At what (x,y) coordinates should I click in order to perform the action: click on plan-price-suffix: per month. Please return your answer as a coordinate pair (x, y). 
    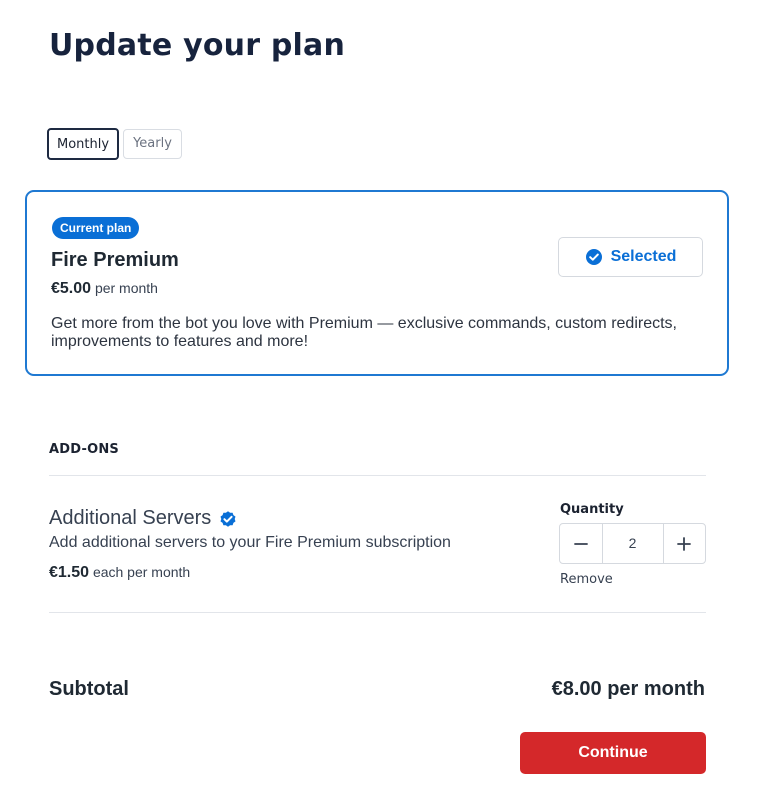
    Looking at the image, I should click on (126, 288).